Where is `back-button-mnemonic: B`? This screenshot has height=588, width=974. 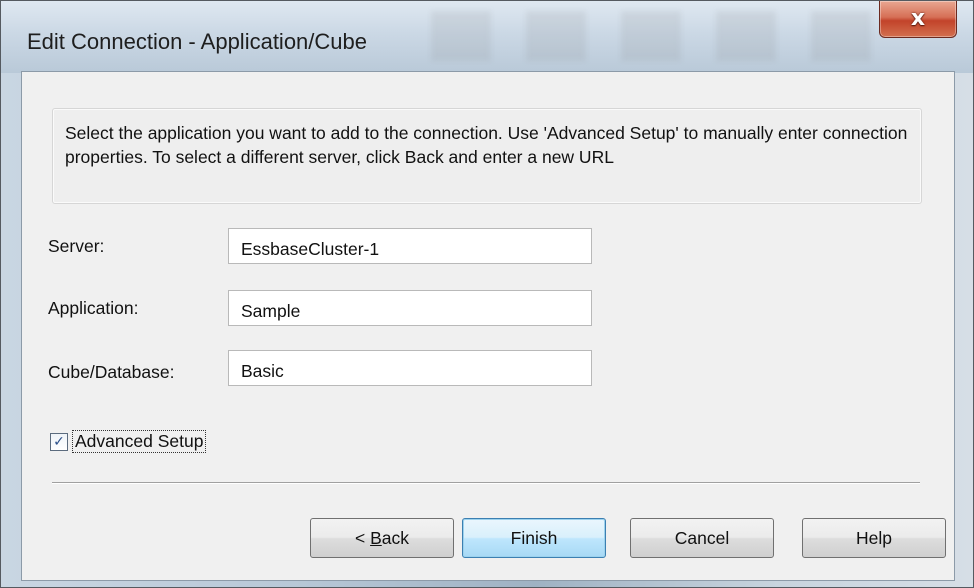 back-button-mnemonic: B is located at coordinates (376, 537).